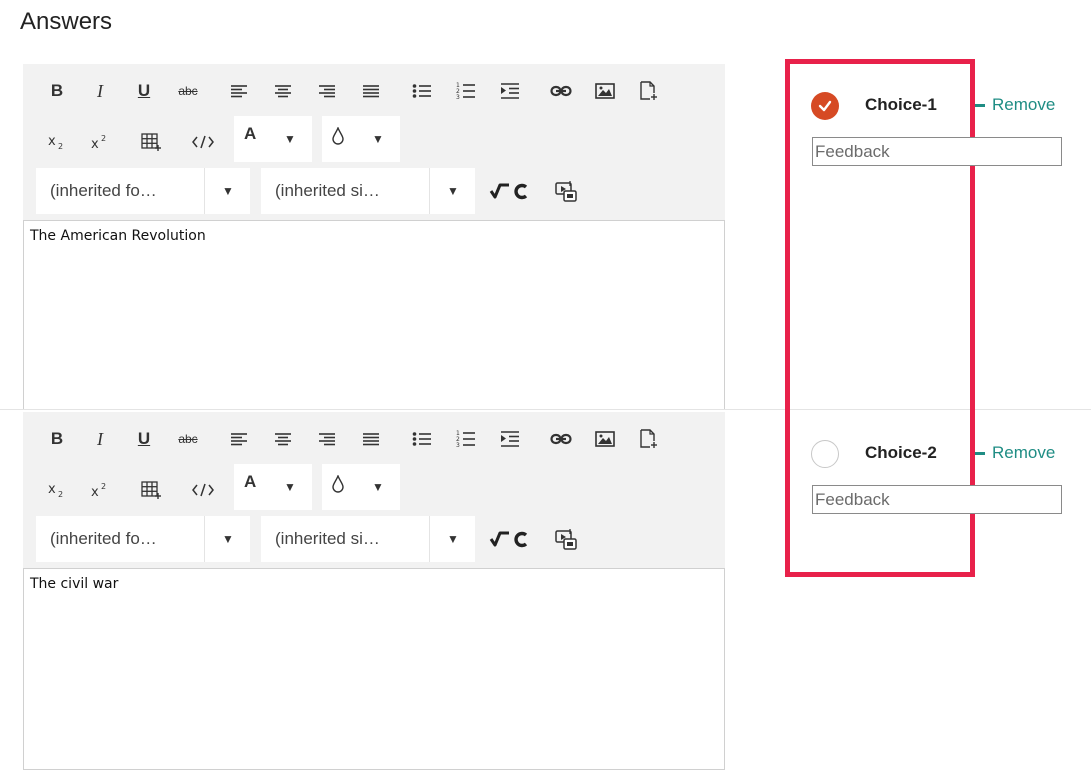 The width and height of the screenshot is (1091, 770). Describe the element at coordinates (901, 104) in the screenshot. I see `choice-1-label: Choice-1` at that location.